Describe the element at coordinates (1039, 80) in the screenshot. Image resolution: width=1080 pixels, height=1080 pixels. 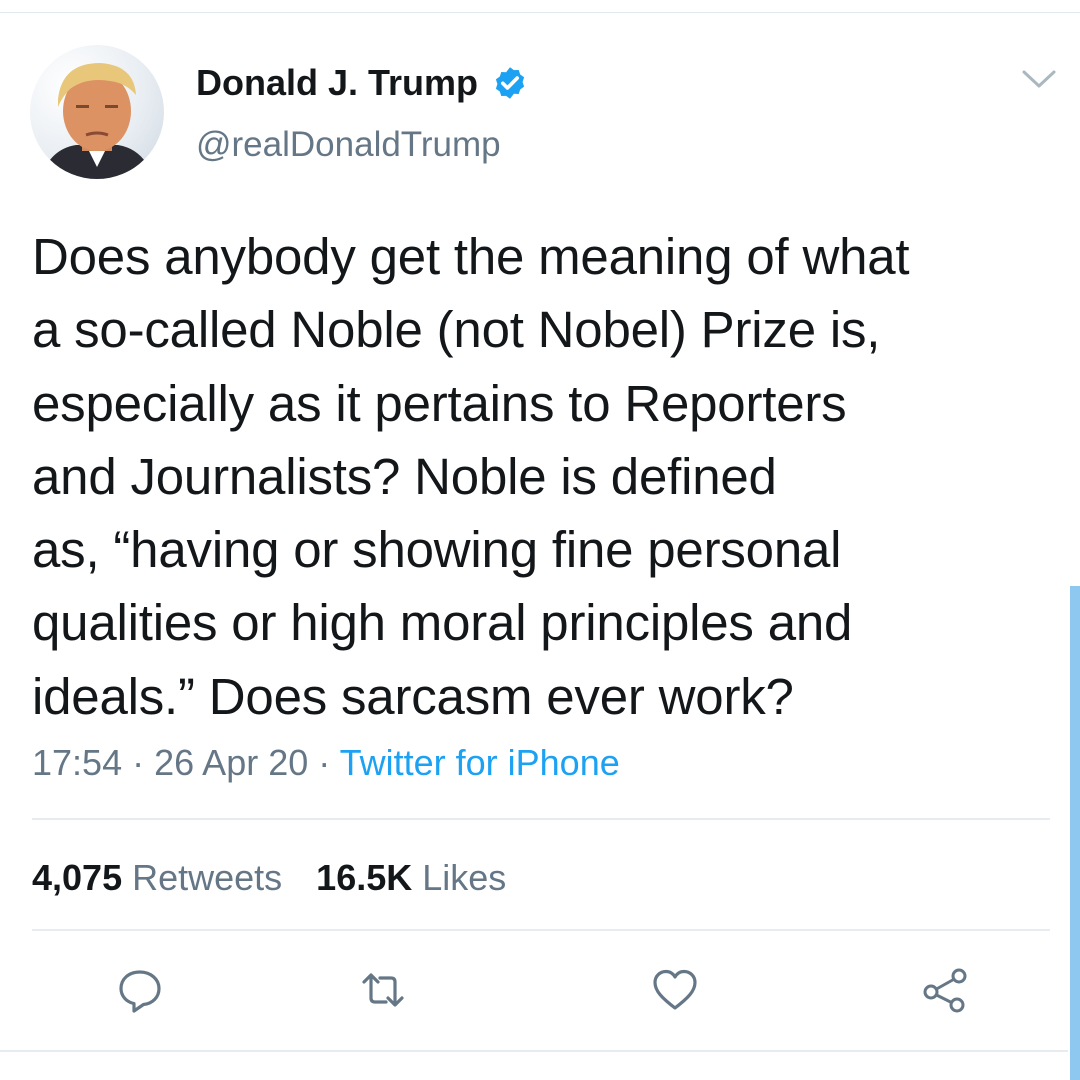
I see `chevron-down-icon` at that location.